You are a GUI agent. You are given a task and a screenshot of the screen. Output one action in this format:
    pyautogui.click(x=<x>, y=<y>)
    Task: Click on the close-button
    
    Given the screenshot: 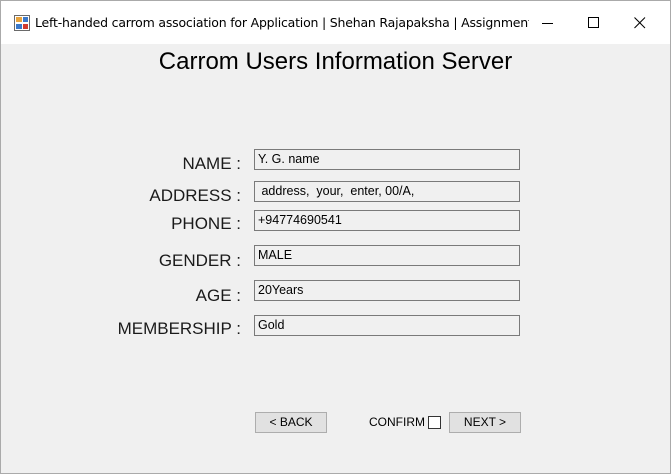 What is the action you would take?
    pyautogui.click(x=640, y=22)
    